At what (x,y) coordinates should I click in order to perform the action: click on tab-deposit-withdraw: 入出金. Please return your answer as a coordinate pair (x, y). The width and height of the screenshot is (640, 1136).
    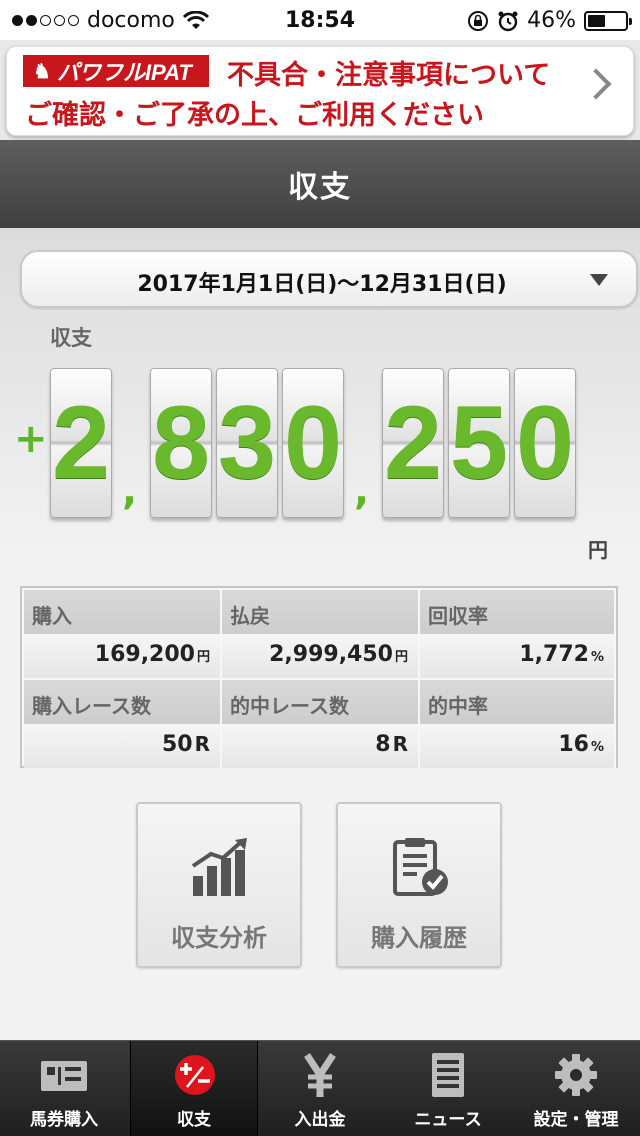
    Looking at the image, I should click on (320, 1088).